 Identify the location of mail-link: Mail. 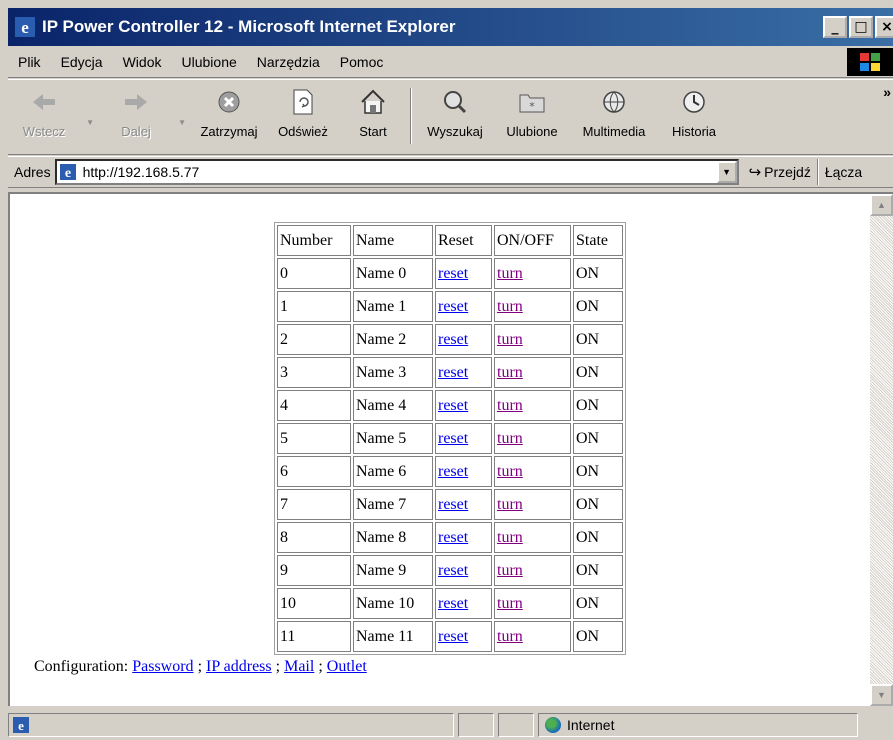
(299, 666).